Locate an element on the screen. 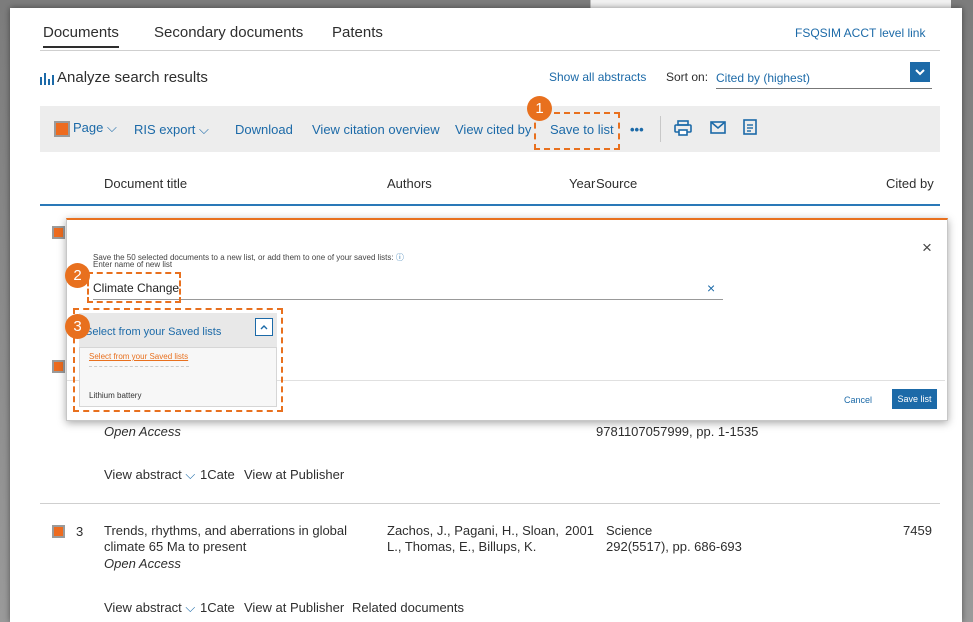  row-3-cate-link: 1Cate is located at coordinates (217, 607).